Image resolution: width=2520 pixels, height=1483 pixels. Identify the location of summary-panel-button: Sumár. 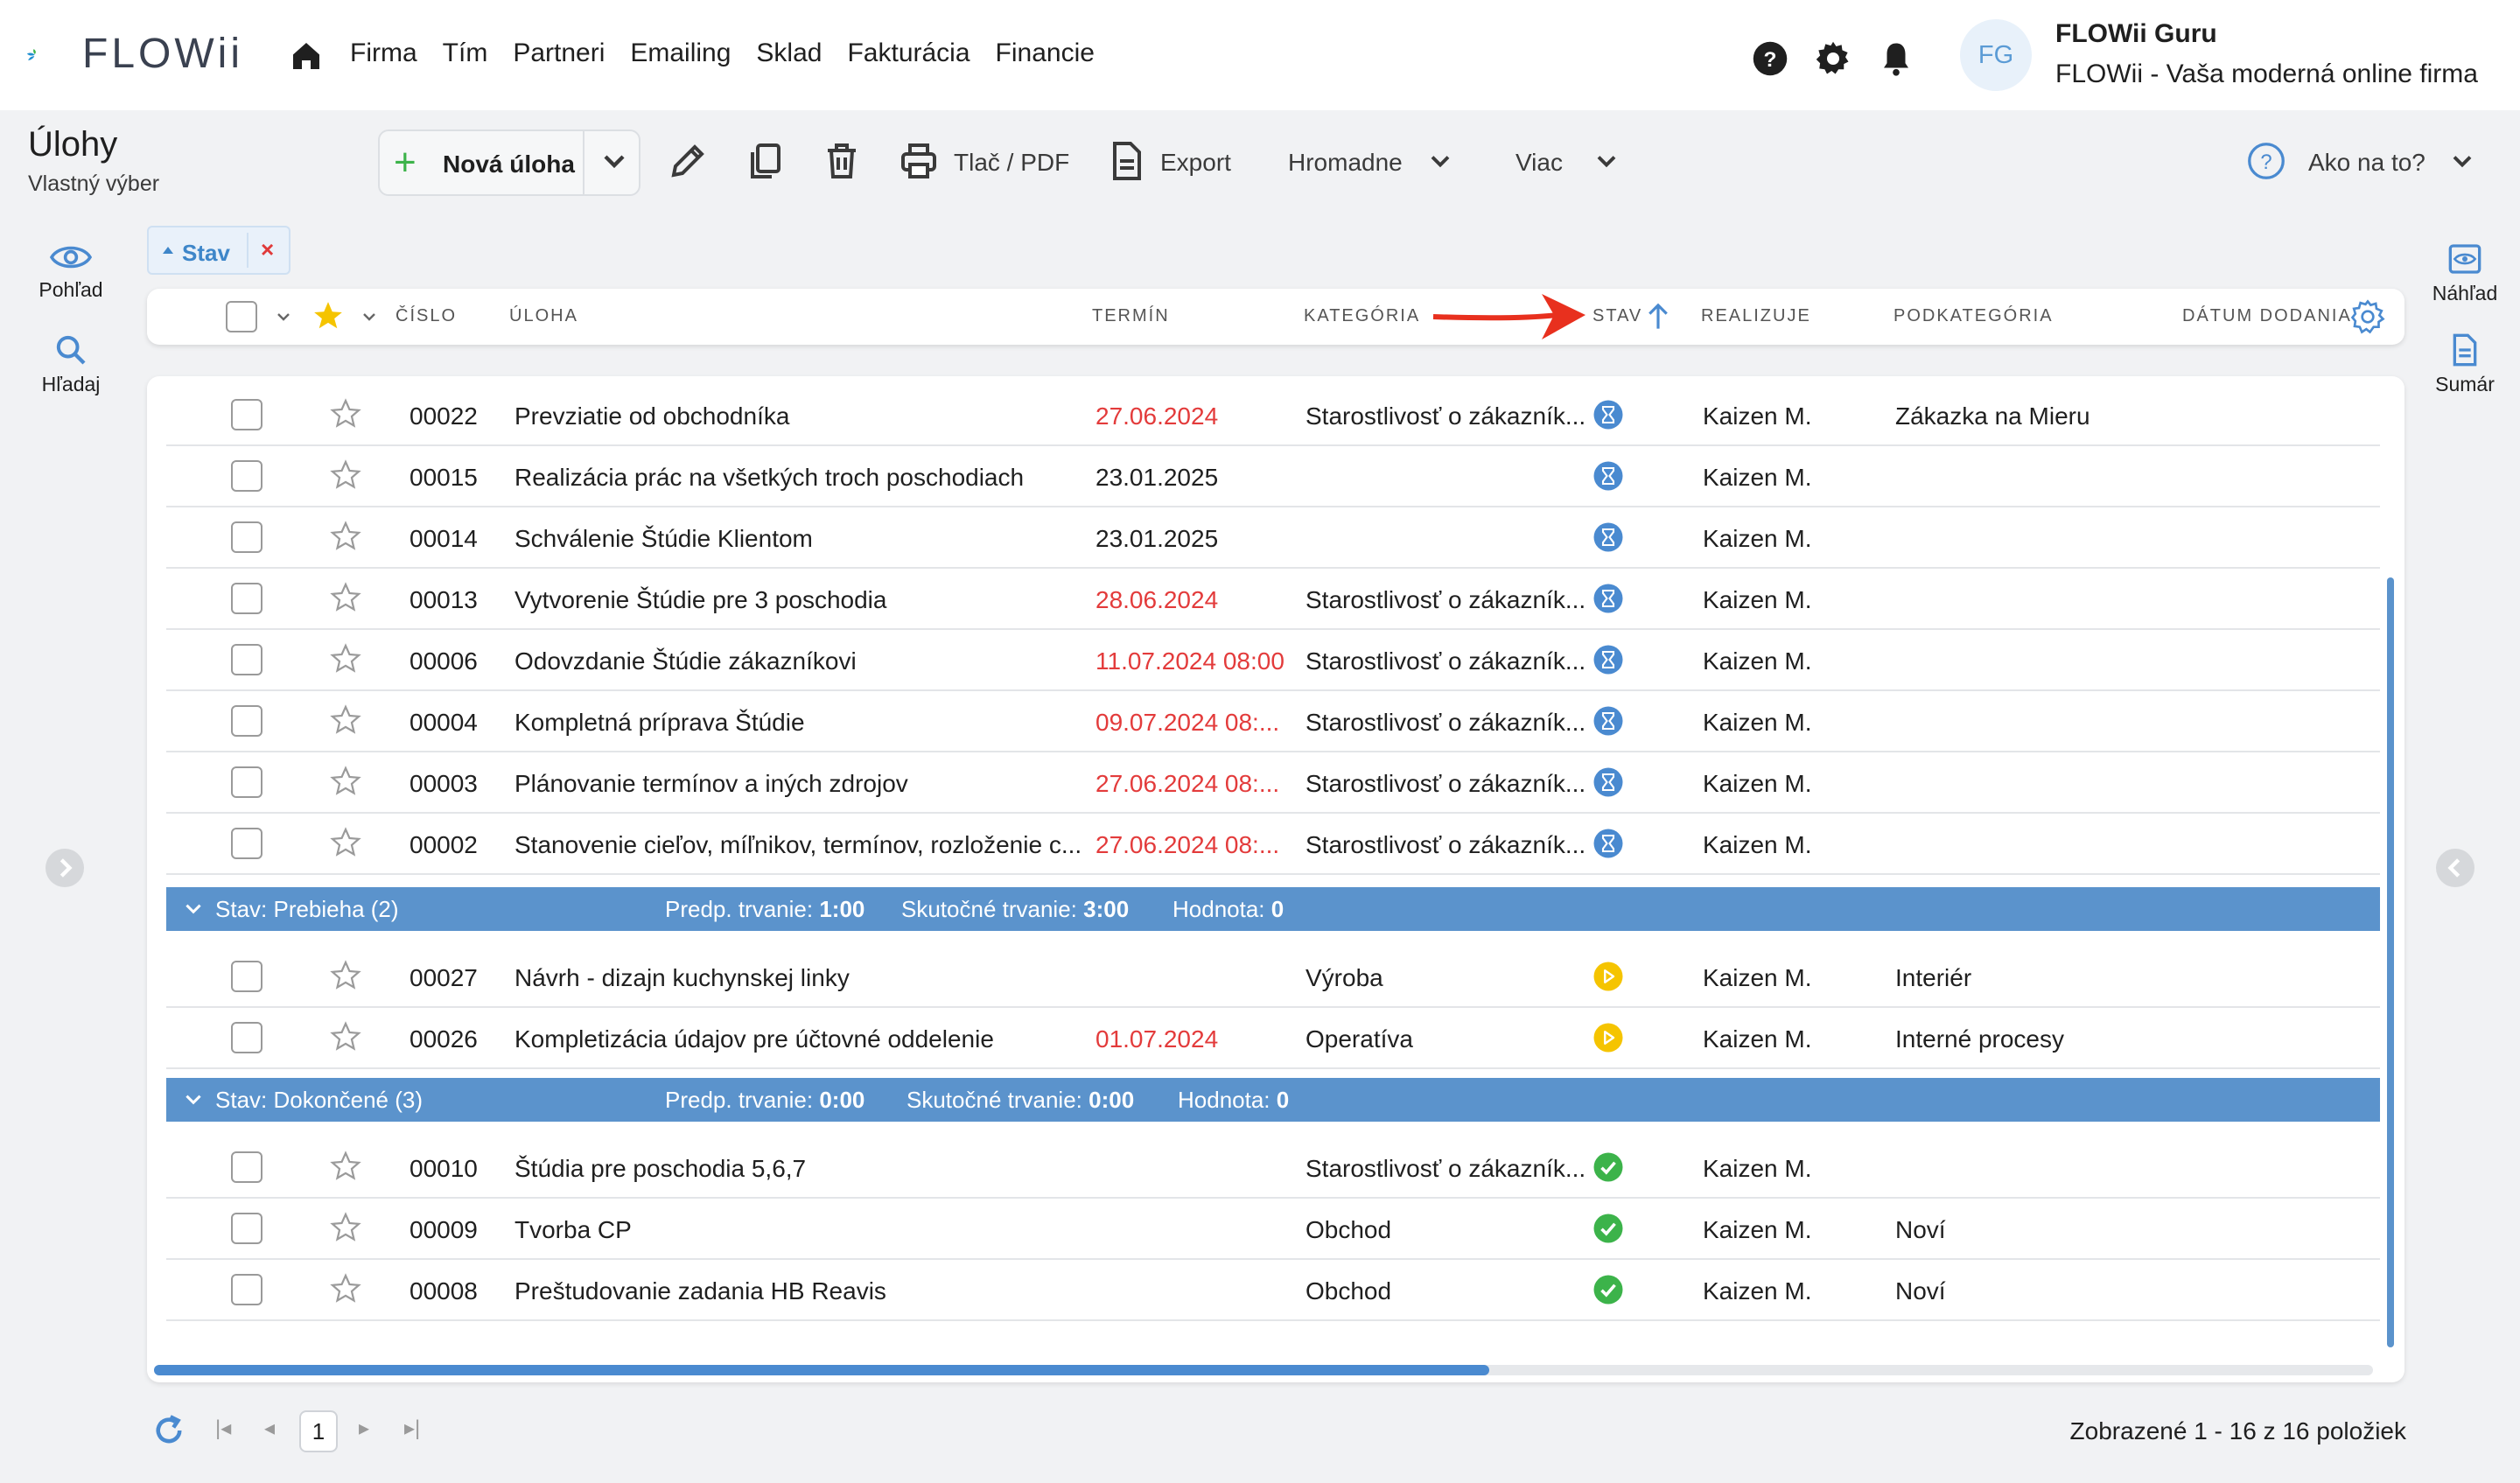
(2465, 364).